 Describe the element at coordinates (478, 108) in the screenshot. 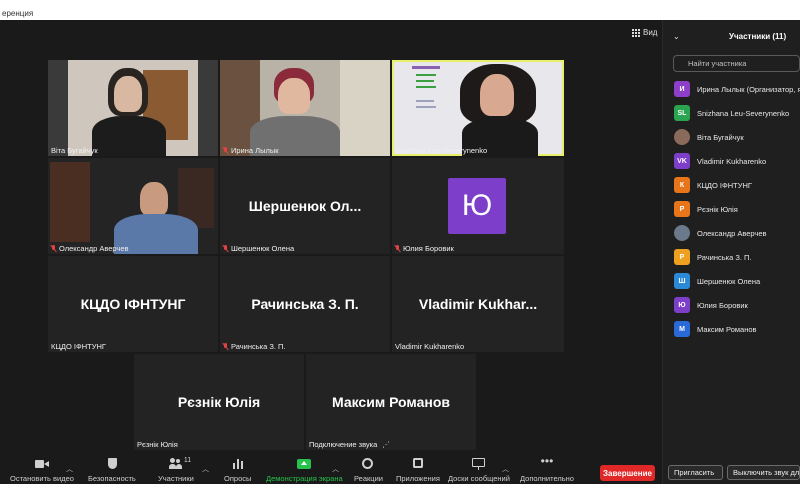

I see `video-tile-snizhana: Snizhana Leu-Severynenko` at that location.